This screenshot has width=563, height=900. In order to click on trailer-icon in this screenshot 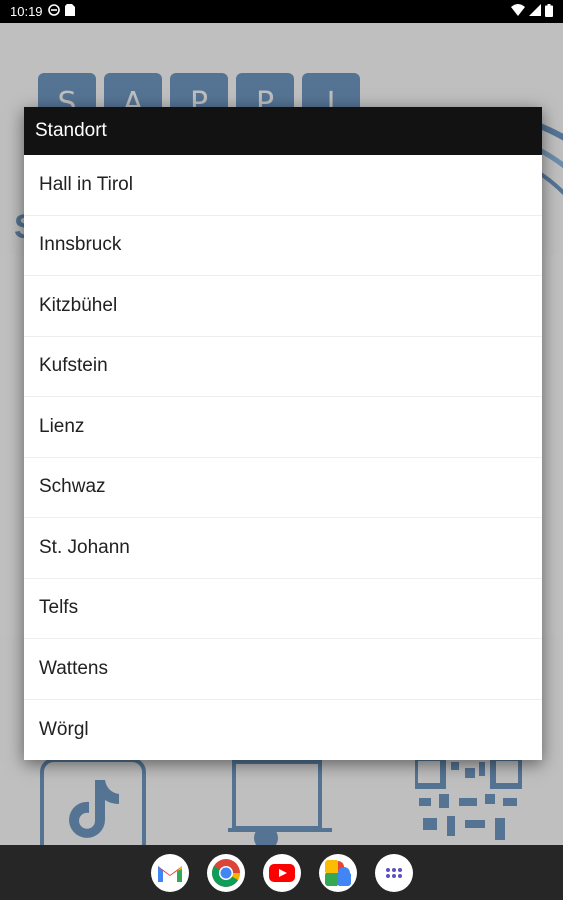, I will do `click(283, 801)`.